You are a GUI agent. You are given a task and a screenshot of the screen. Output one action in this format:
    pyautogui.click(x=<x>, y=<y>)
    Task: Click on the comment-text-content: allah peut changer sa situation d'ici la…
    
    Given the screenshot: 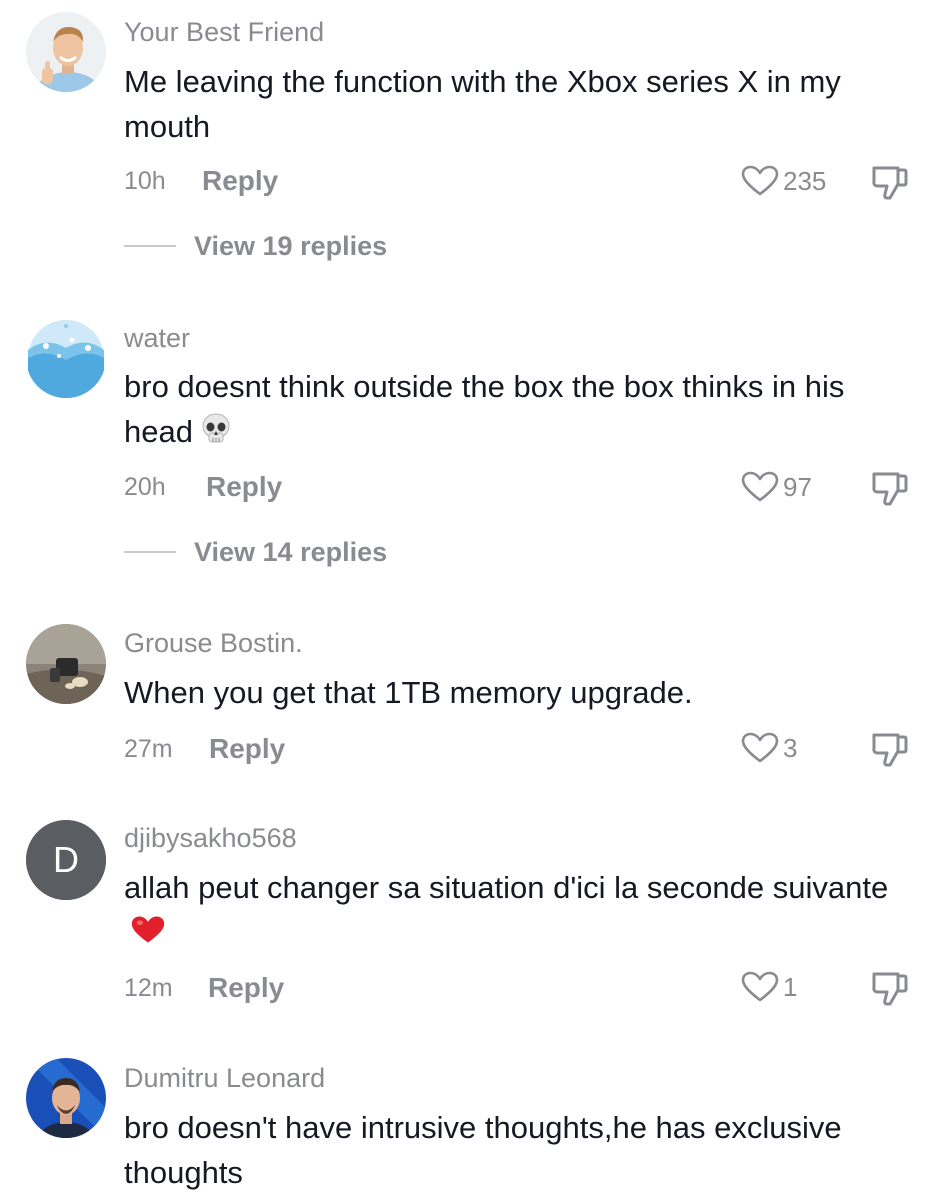 What is the action you would take?
    pyautogui.click(x=506, y=887)
    